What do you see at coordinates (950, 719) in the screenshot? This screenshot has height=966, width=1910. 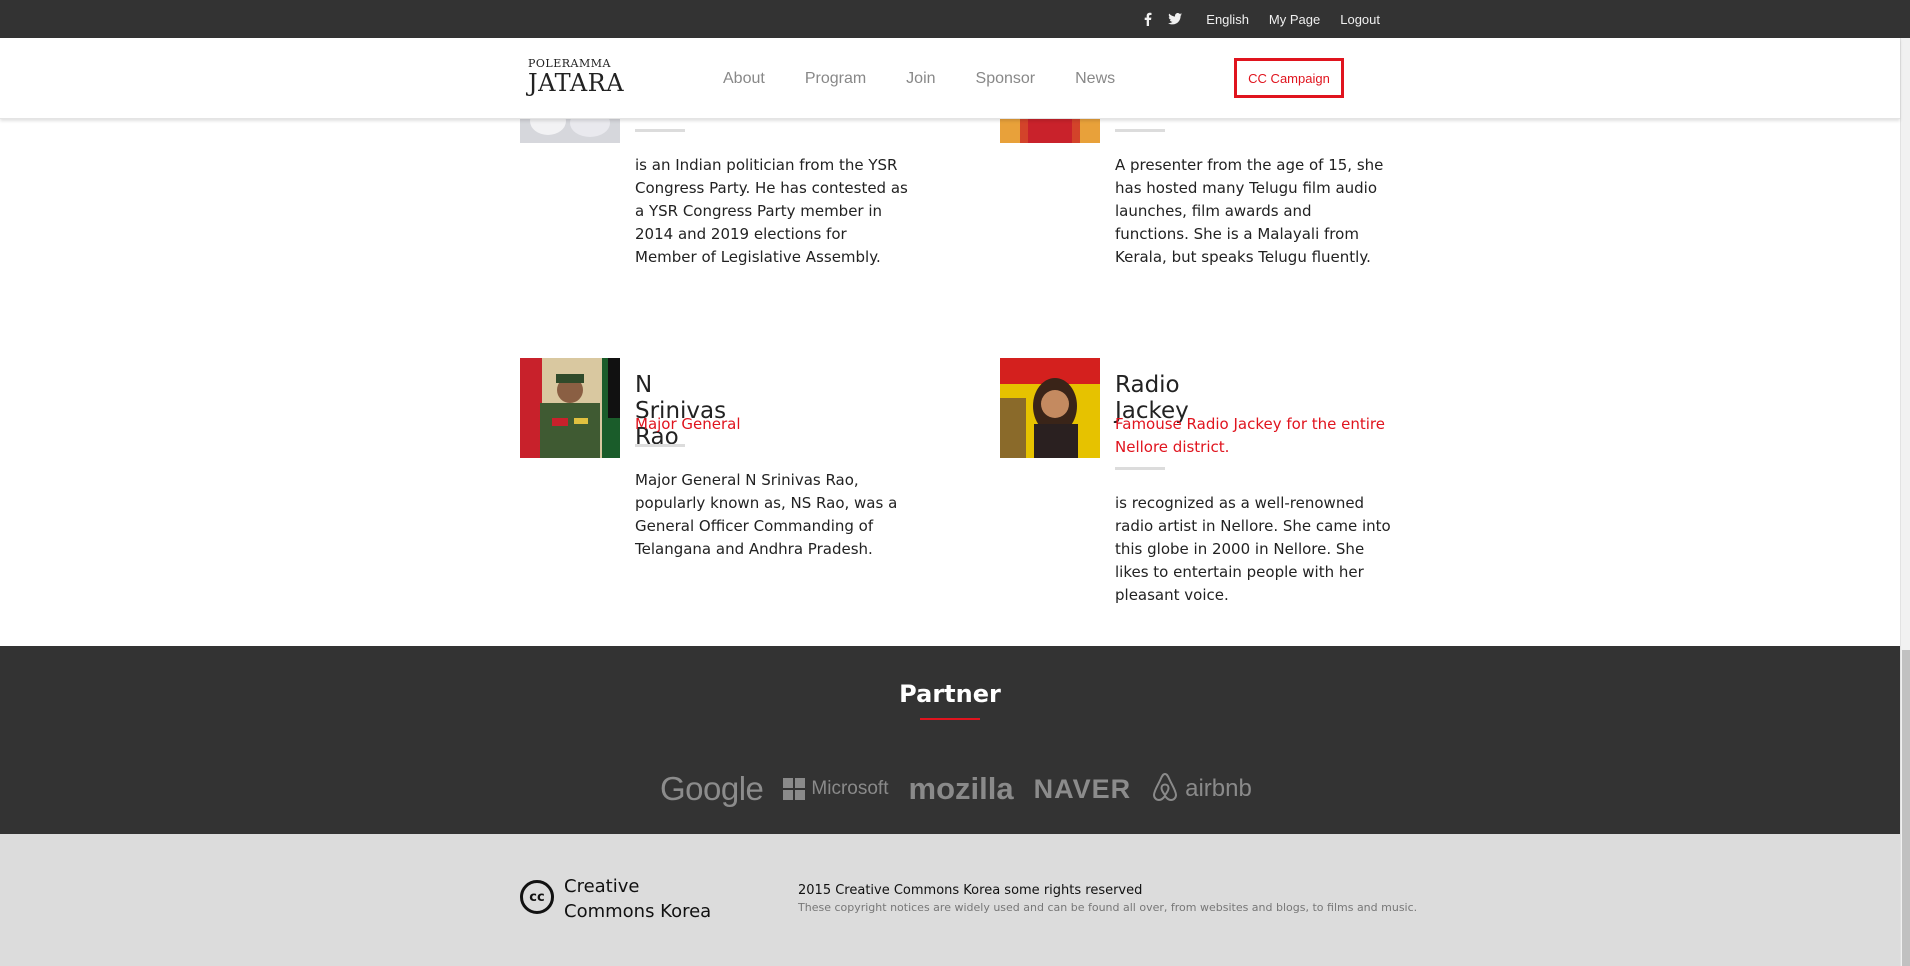 I see `partner-title-underline` at bounding box center [950, 719].